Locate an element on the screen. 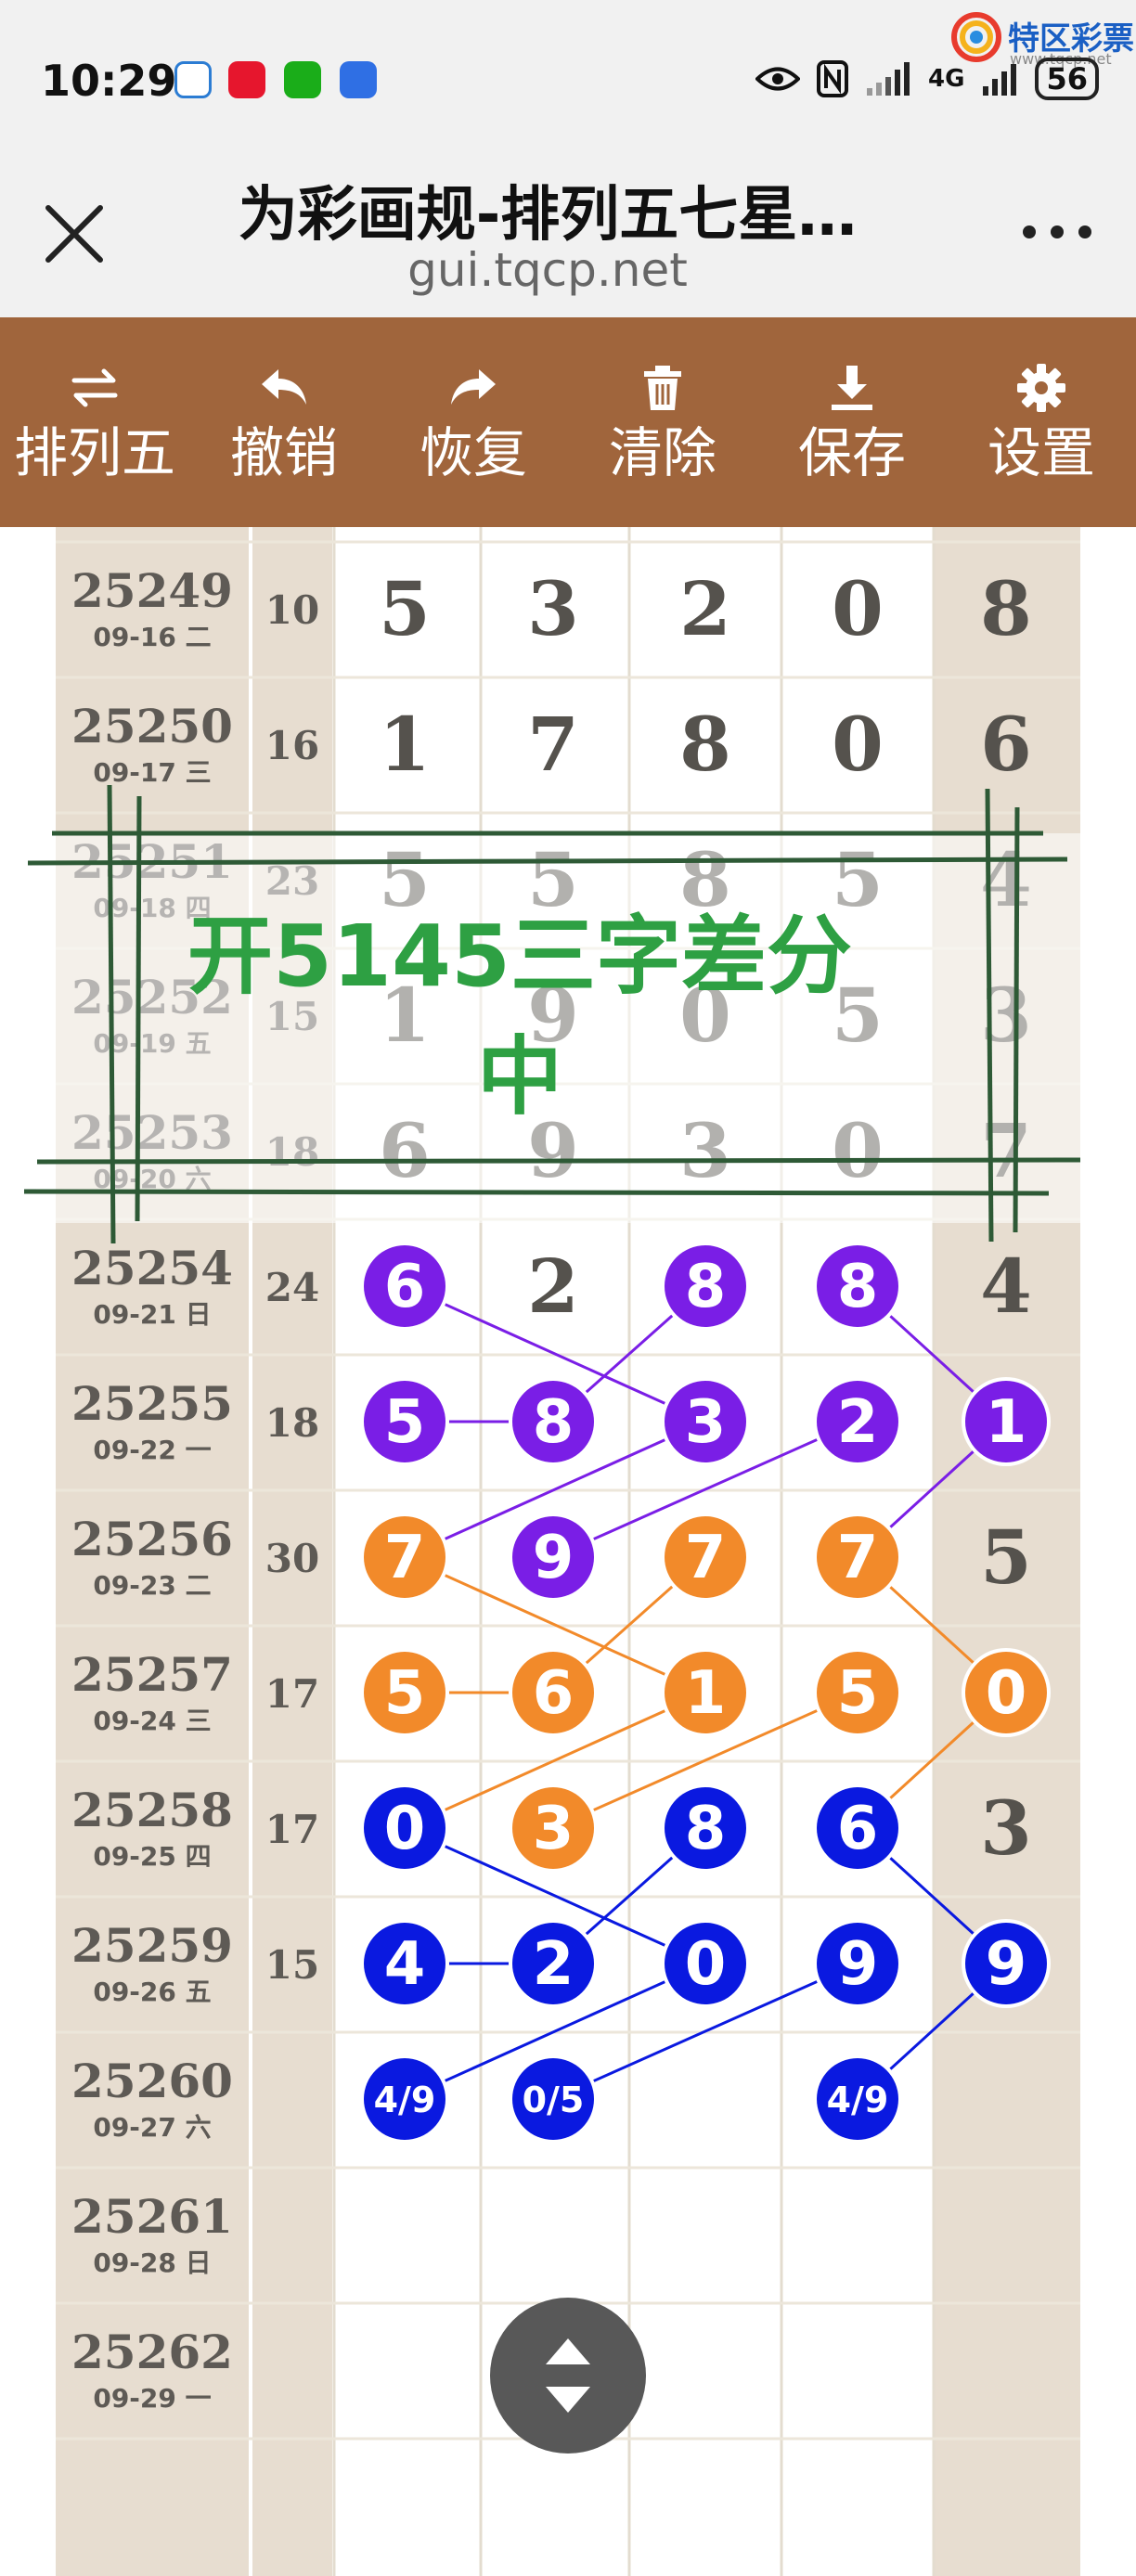 This screenshot has height=2576, width=1136. number-ball: 0/5 is located at coordinates (553, 2099).